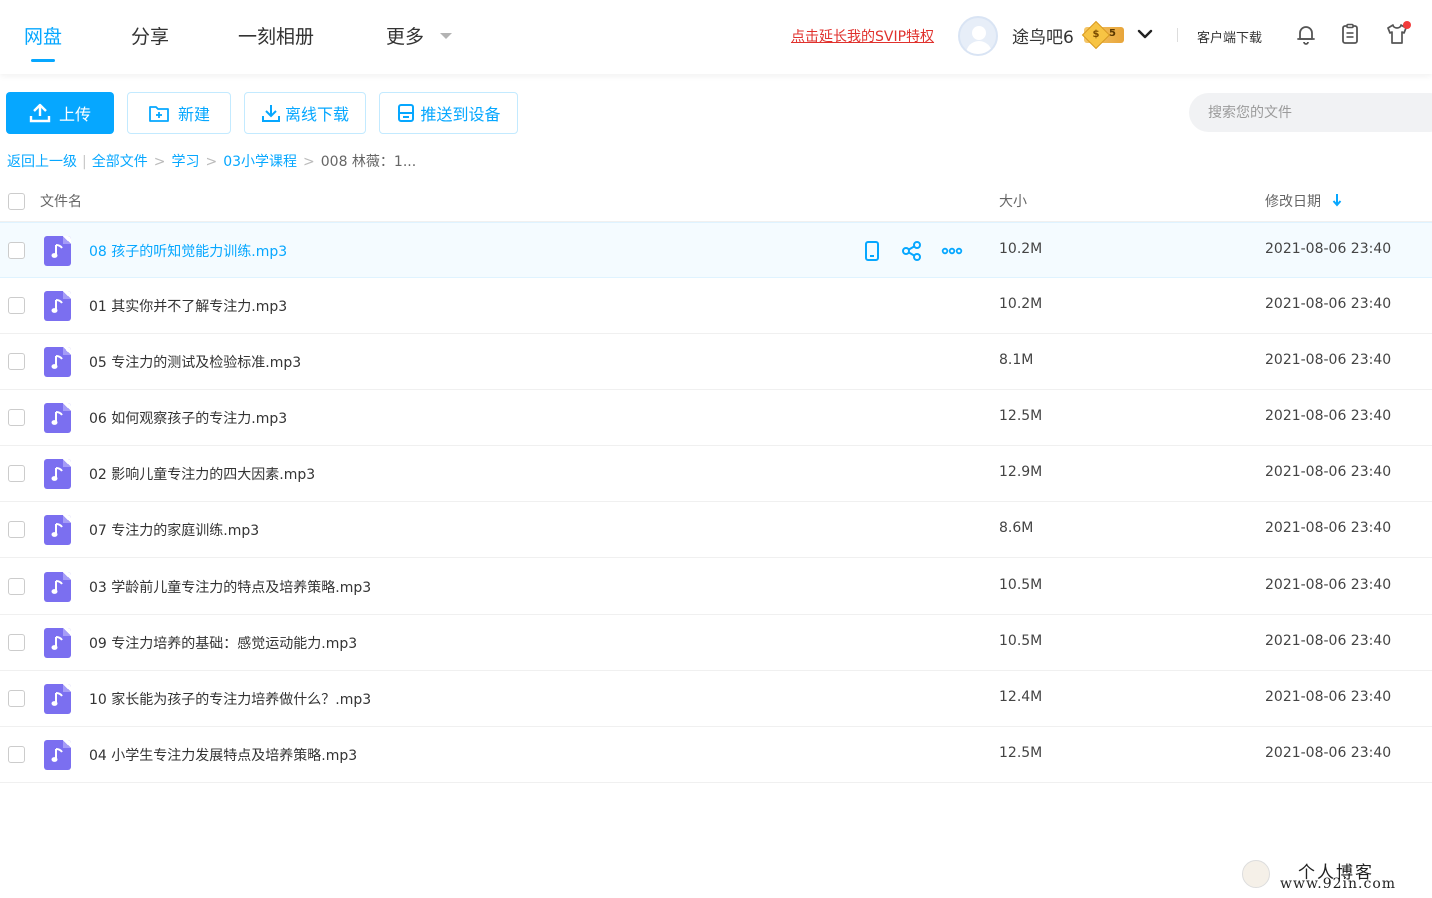 The height and width of the screenshot is (898, 1432). I want to click on phone-send-icon, so click(872, 251).